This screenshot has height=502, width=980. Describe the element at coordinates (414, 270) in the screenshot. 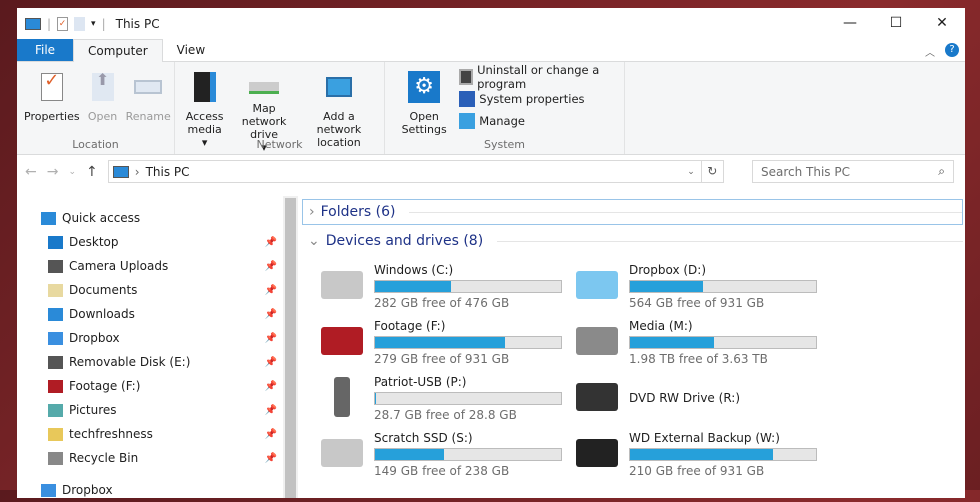

I see `drive-name: Windows (C:)` at that location.